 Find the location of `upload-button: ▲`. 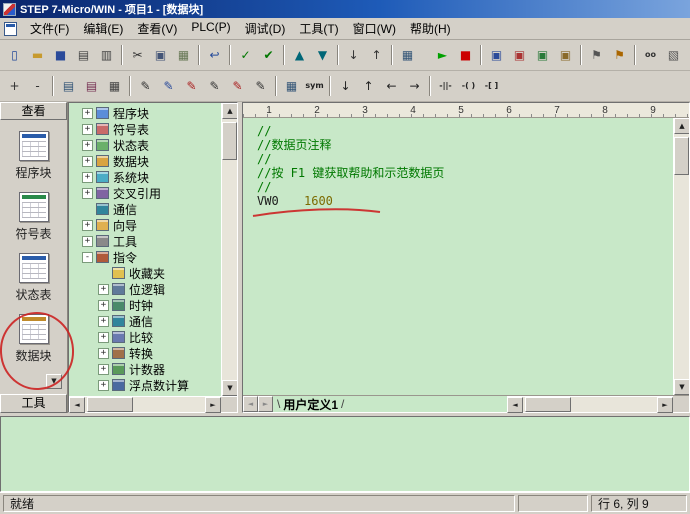

upload-button: ▲ is located at coordinates (299, 55).